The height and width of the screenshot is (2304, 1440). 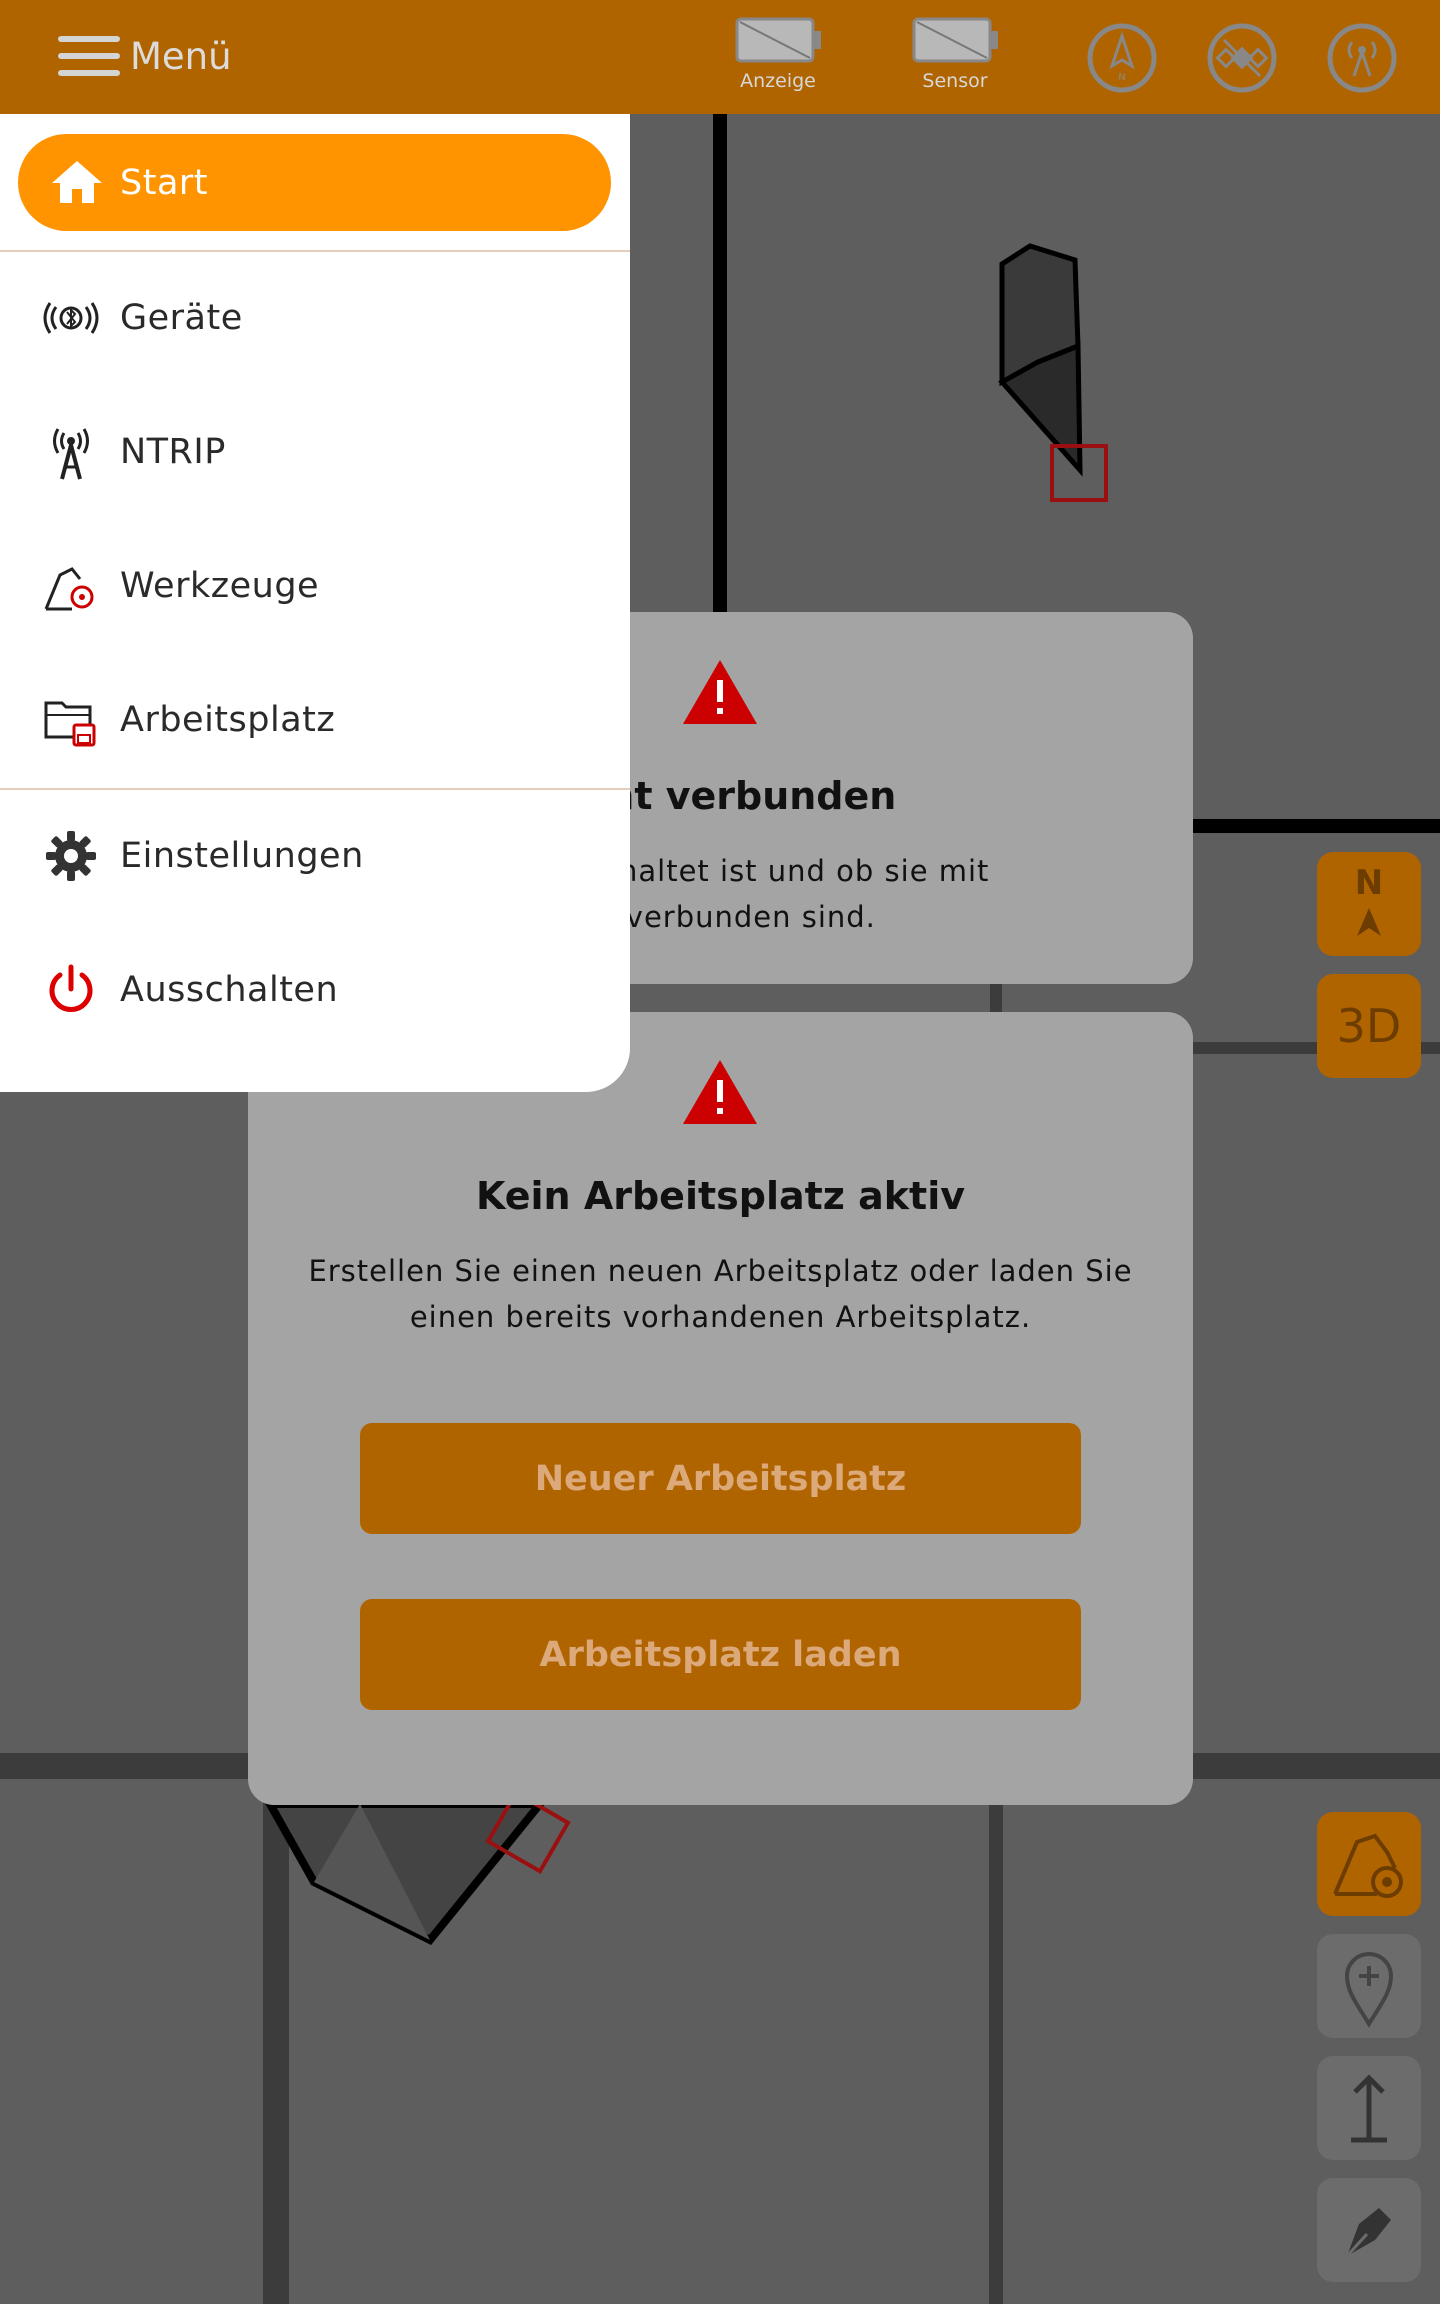 What do you see at coordinates (720, 1317) in the screenshot?
I see `workspace-dialog-text-line2: einen bereits vorhandenen Arbeitsplatz.` at bounding box center [720, 1317].